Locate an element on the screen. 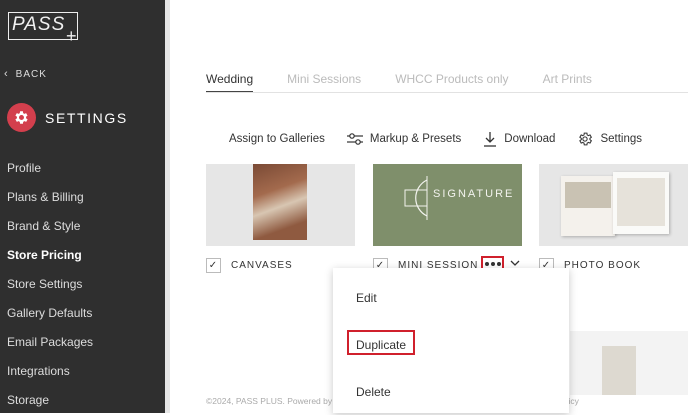  mini-session-image: SIGNATURE is located at coordinates (447, 205).